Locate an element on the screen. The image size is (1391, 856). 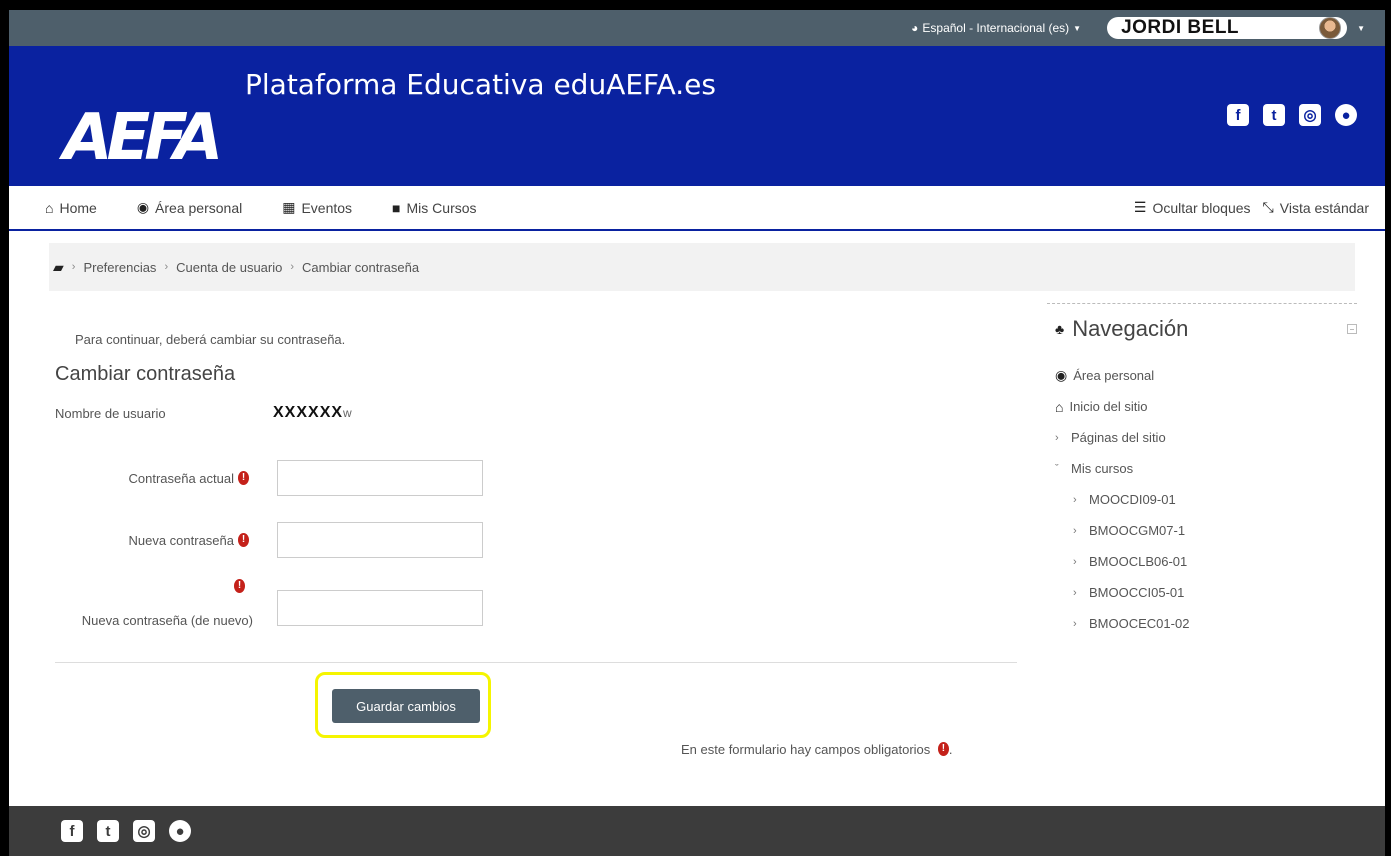
new-password-again-row: ! Nueva contraseña (de nuevo) is located at coordinates (305, 603).